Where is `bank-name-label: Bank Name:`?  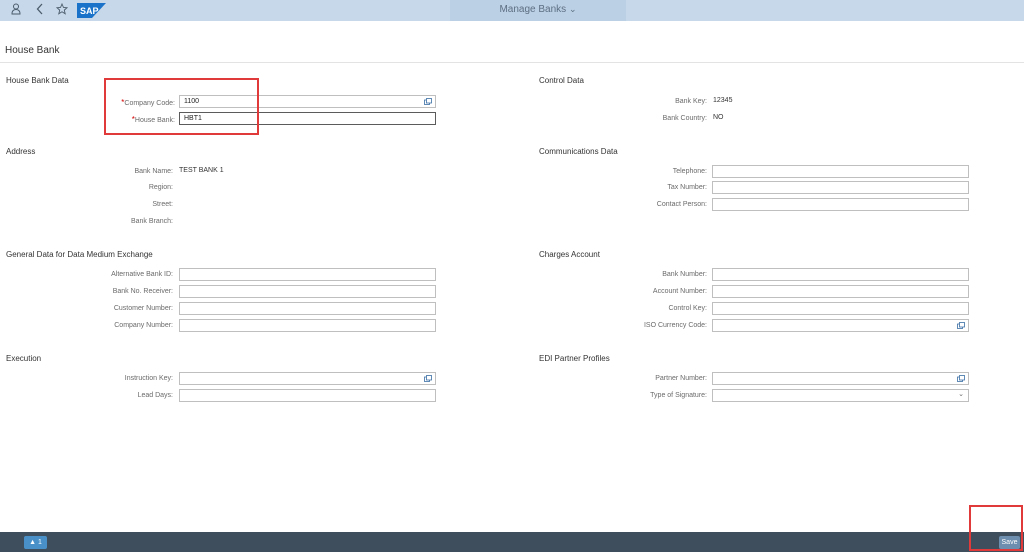 bank-name-label: Bank Name: is located at coordinates (153, 171).